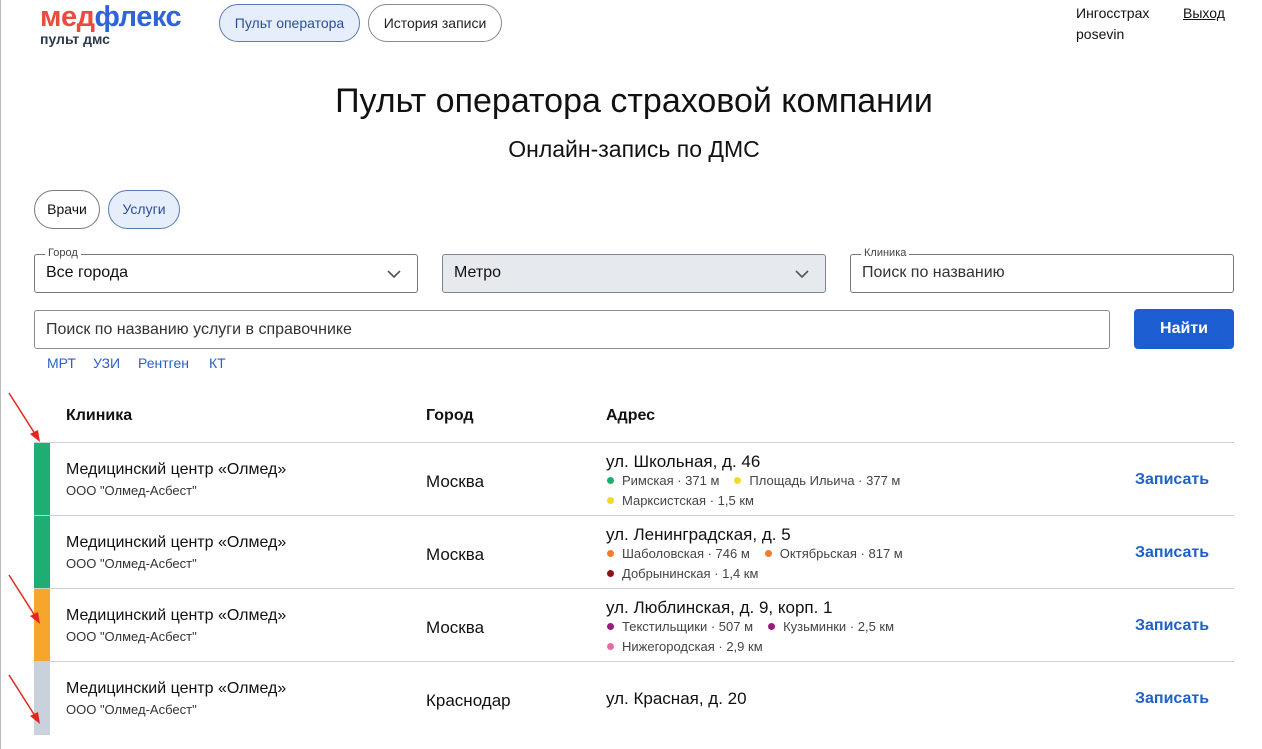 This screenshot has height=749, width=1262. What do you see at coordinates (289, 23) in the screenshot?
I see `nav-operator-console: Пульт оператора` at bounding box center [289, 23].